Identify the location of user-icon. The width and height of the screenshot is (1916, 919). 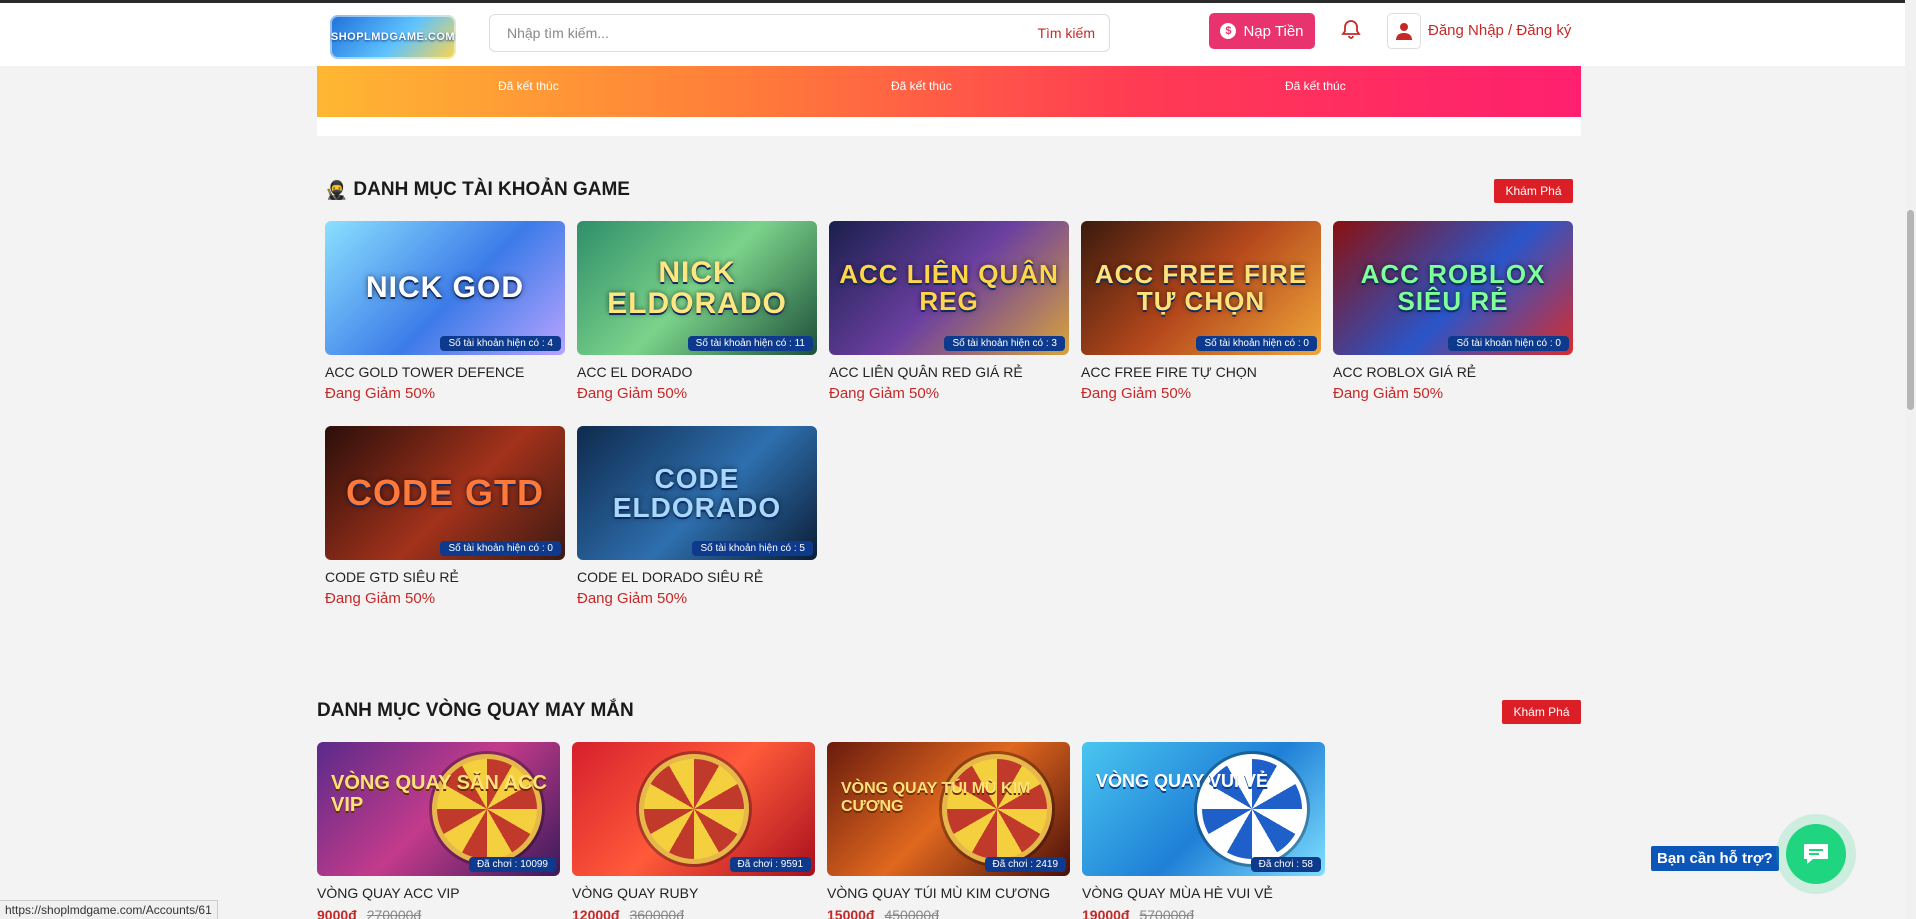
(1404, 31).